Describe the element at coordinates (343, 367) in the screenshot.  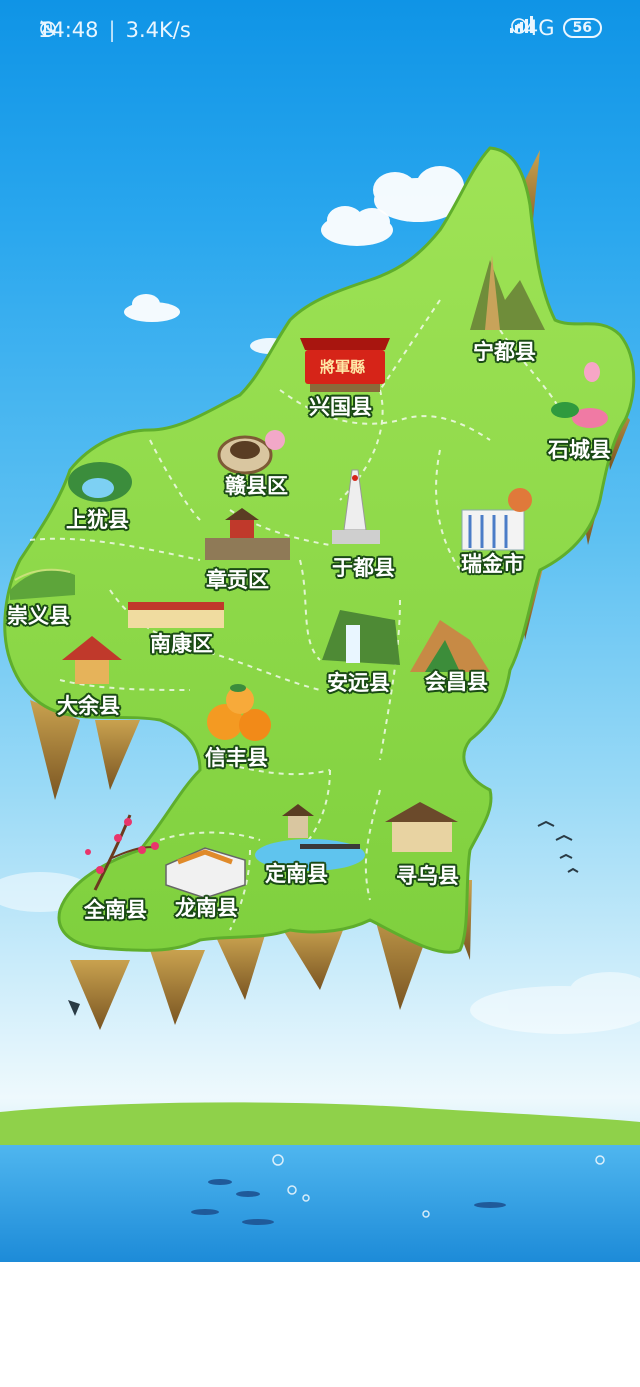
I see `landmark-banner-text: 將軍縣` at that location.